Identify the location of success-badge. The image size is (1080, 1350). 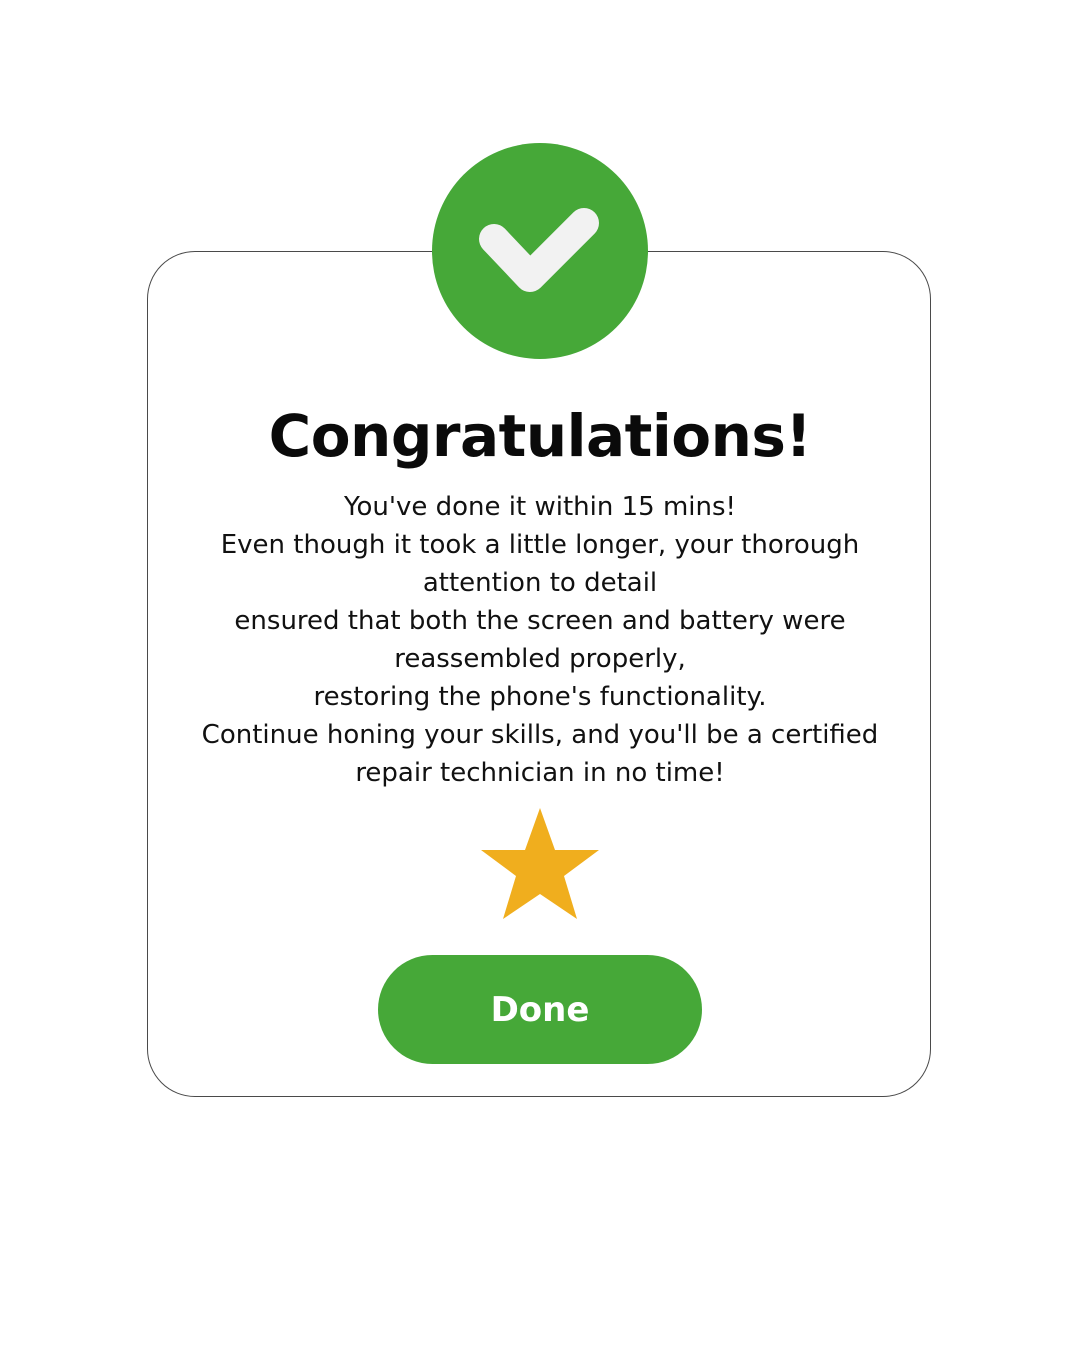
(540, 251).